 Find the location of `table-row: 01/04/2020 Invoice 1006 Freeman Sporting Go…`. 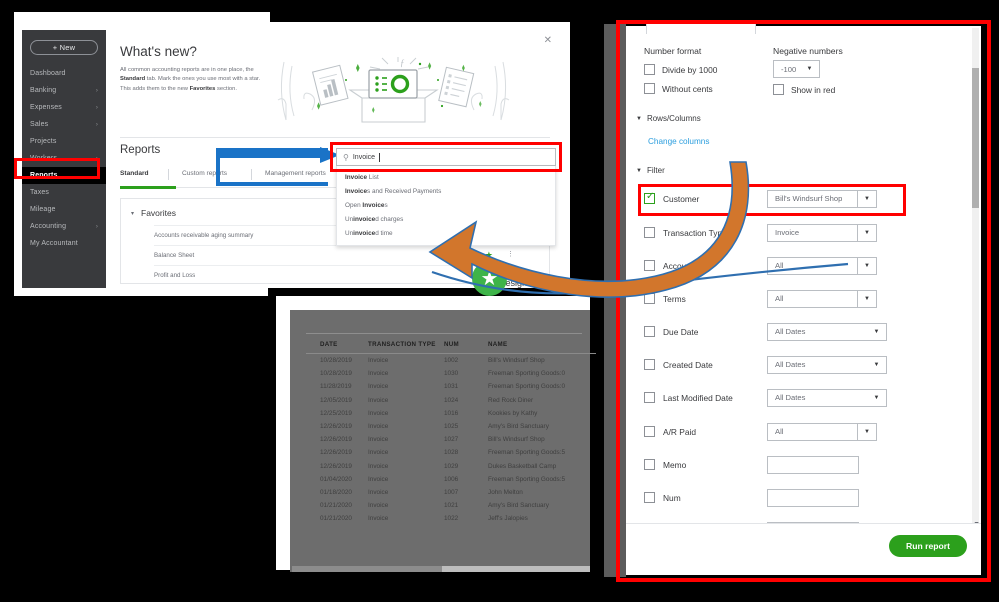

table-row: 01/04/2020 Invoice 1006 Freeman Sporting Go… is located at coordinates (451, 479).